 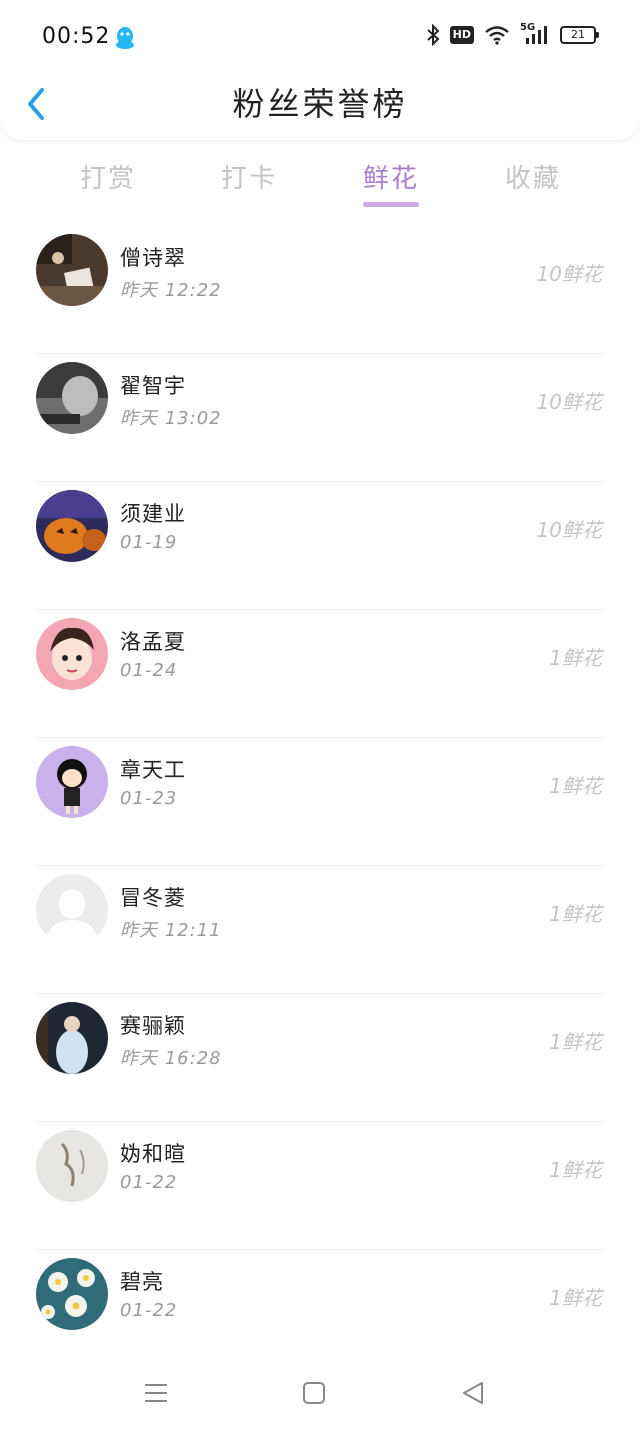 What do you see at coordinates (314, 1393) in the screenshot?
I see `home-square-icon` at bounding box center [314, 1393].